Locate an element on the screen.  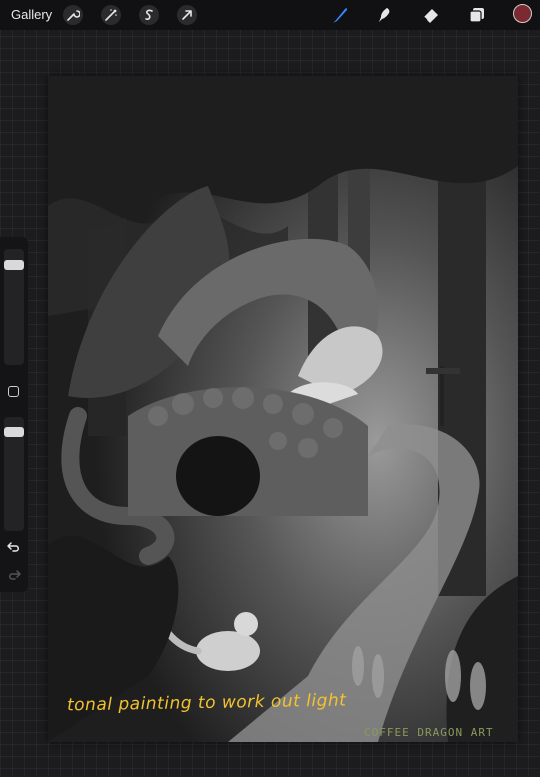
opacity-slider-handle is located at coordinates (14, 432).